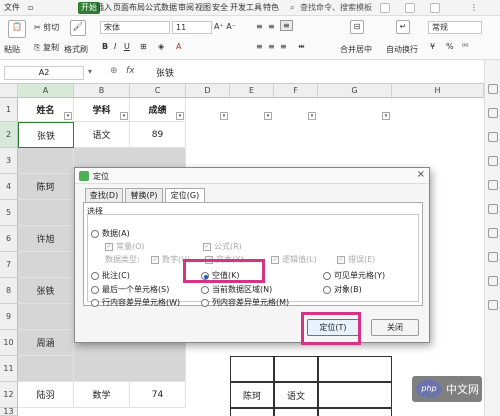  Describe the element at coordinates (9, 135) in the screenshot. I see `row-header-2: 2` at that location.